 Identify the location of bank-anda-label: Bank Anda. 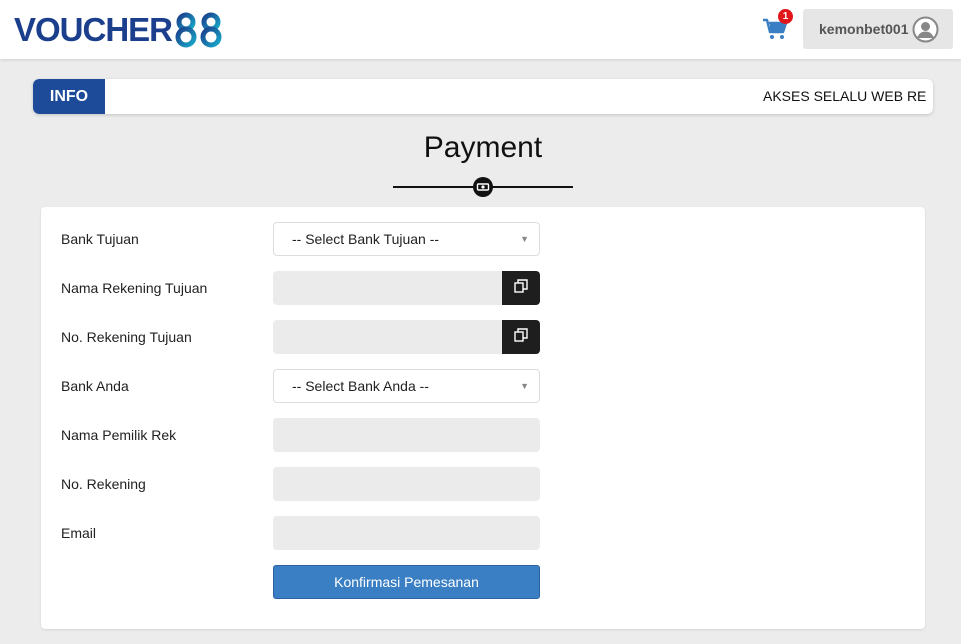
(95, 386).